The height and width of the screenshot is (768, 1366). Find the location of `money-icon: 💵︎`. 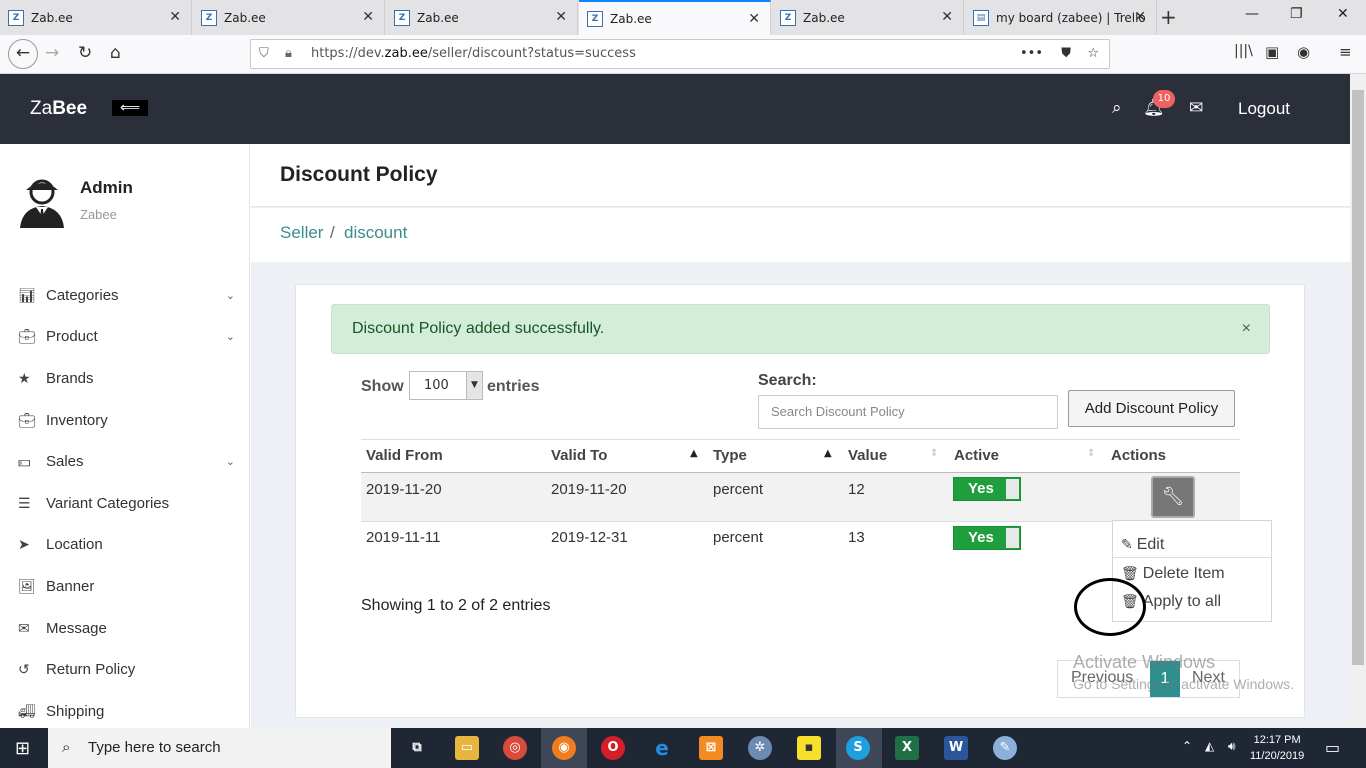

money-icon: 💵︎ is located at coordinates (24, 460).